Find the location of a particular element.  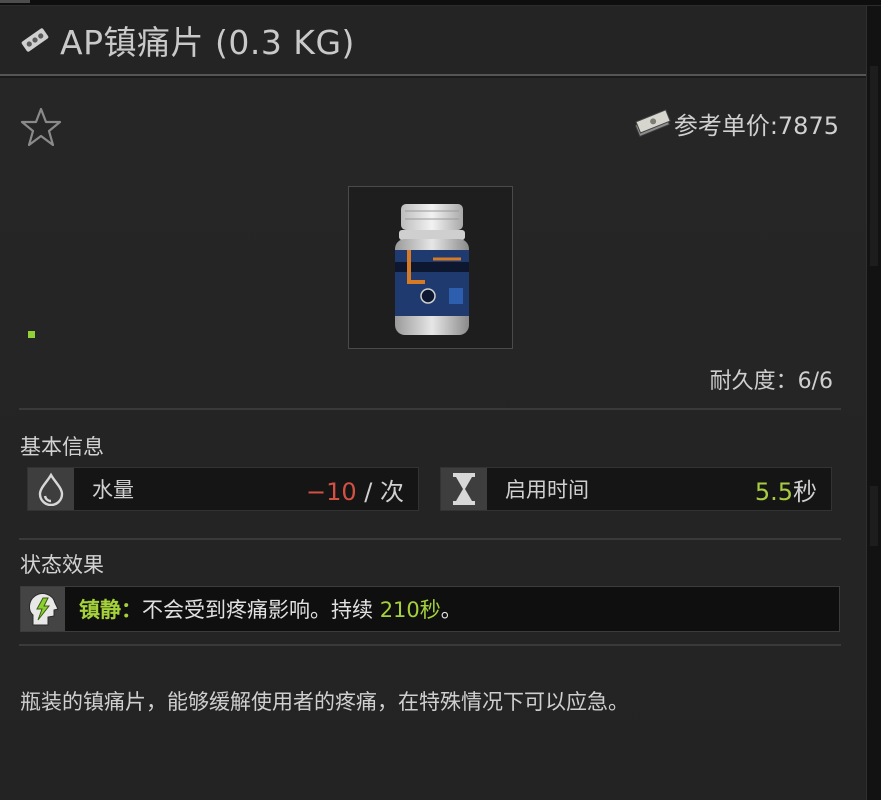

reference-price: 参考单价:7875 is located at coordinates (735, 123).